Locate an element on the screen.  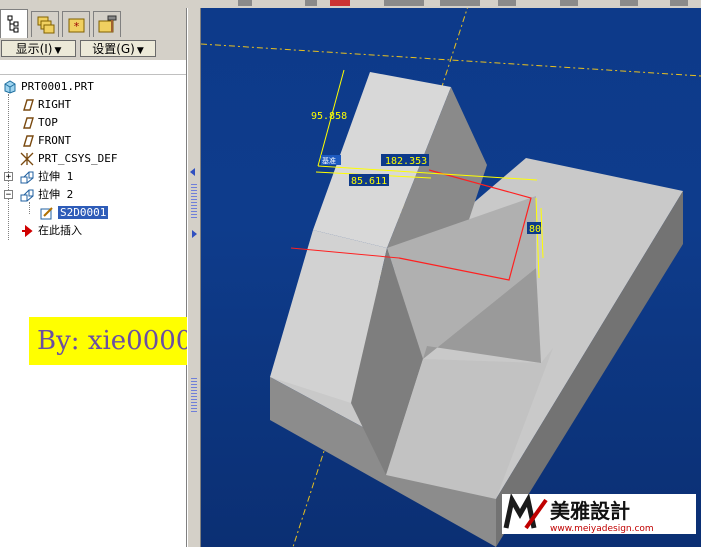
tree-root: PRT0001.PRT is located at coordinates (48, 87).